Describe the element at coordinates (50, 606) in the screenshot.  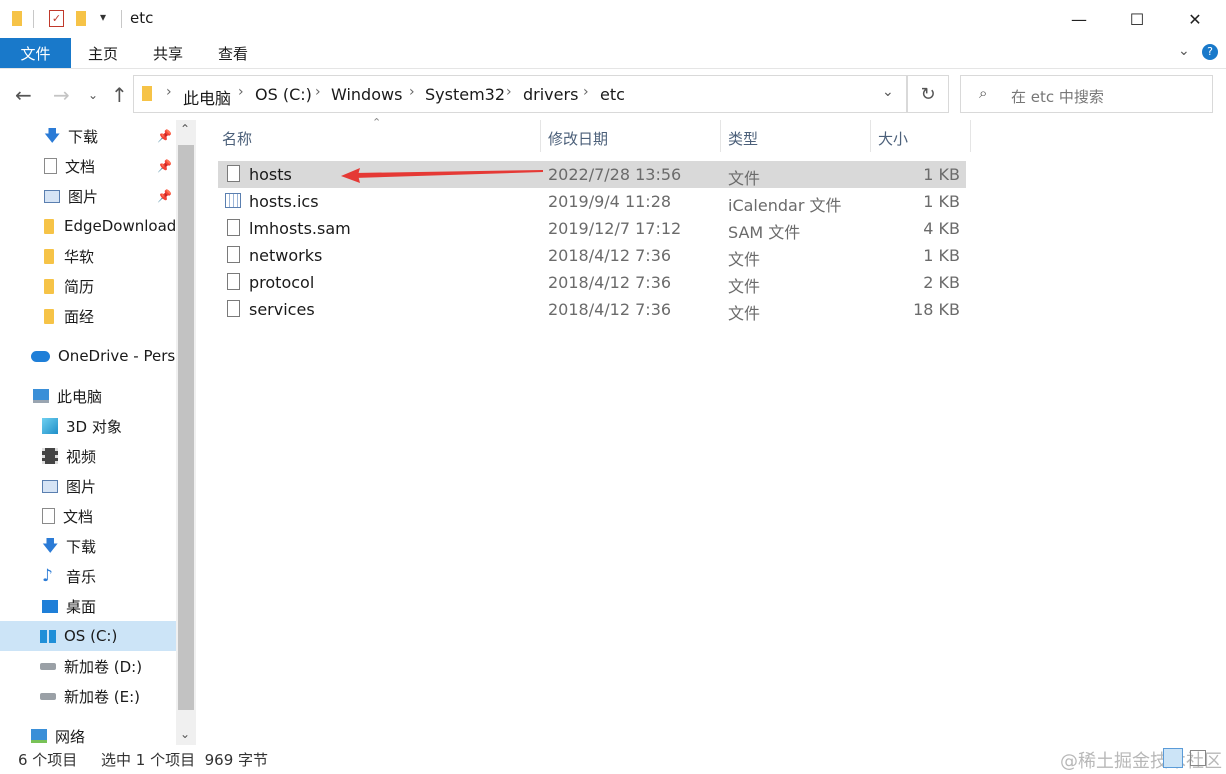
I see `desktop-icon` at that location.